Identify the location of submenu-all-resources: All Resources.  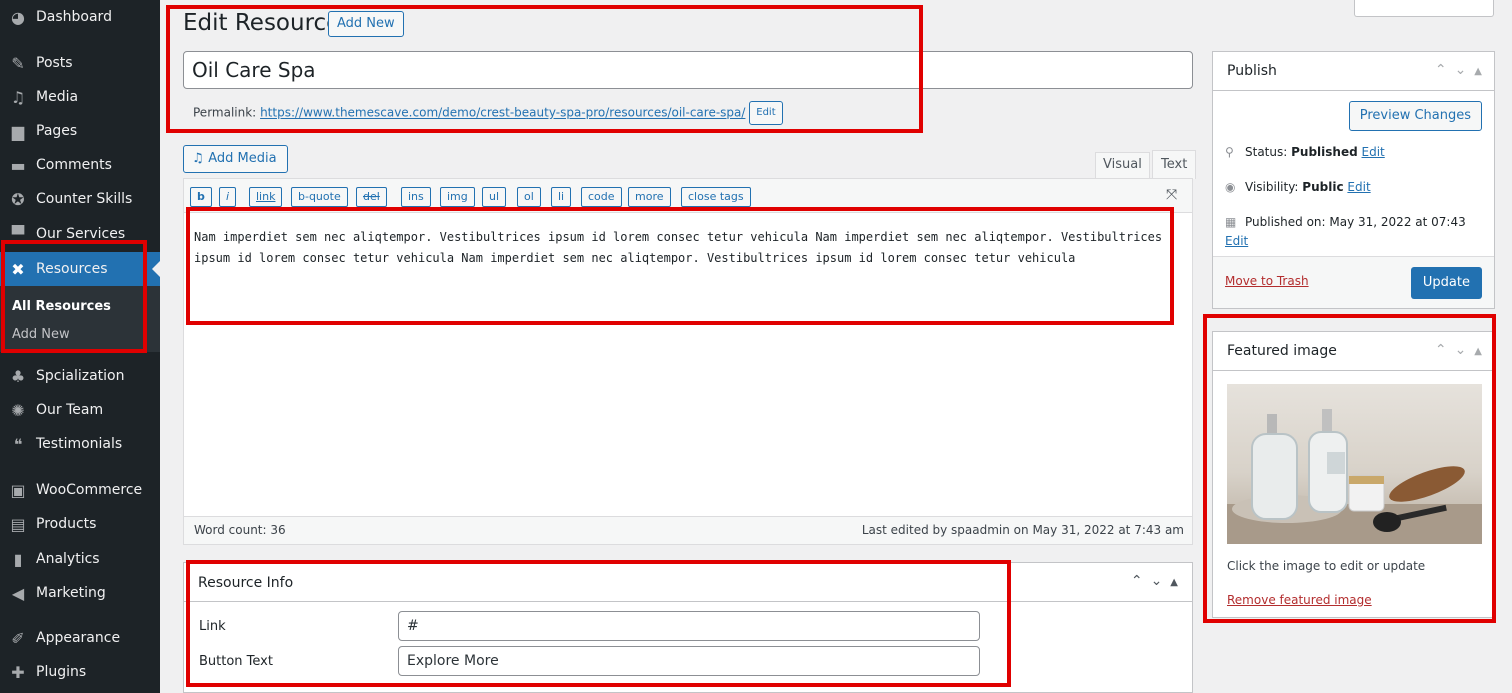
(61, 306).